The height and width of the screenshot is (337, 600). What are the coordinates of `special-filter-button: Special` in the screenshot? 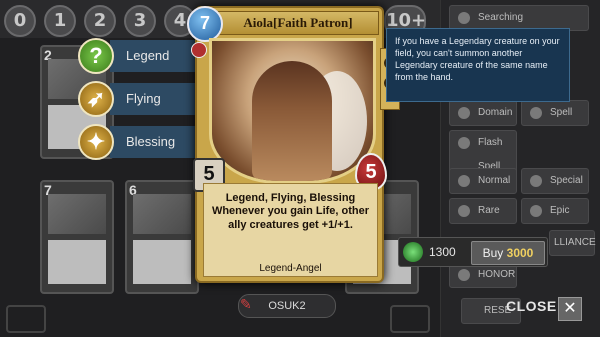 It's located at (555, 181).